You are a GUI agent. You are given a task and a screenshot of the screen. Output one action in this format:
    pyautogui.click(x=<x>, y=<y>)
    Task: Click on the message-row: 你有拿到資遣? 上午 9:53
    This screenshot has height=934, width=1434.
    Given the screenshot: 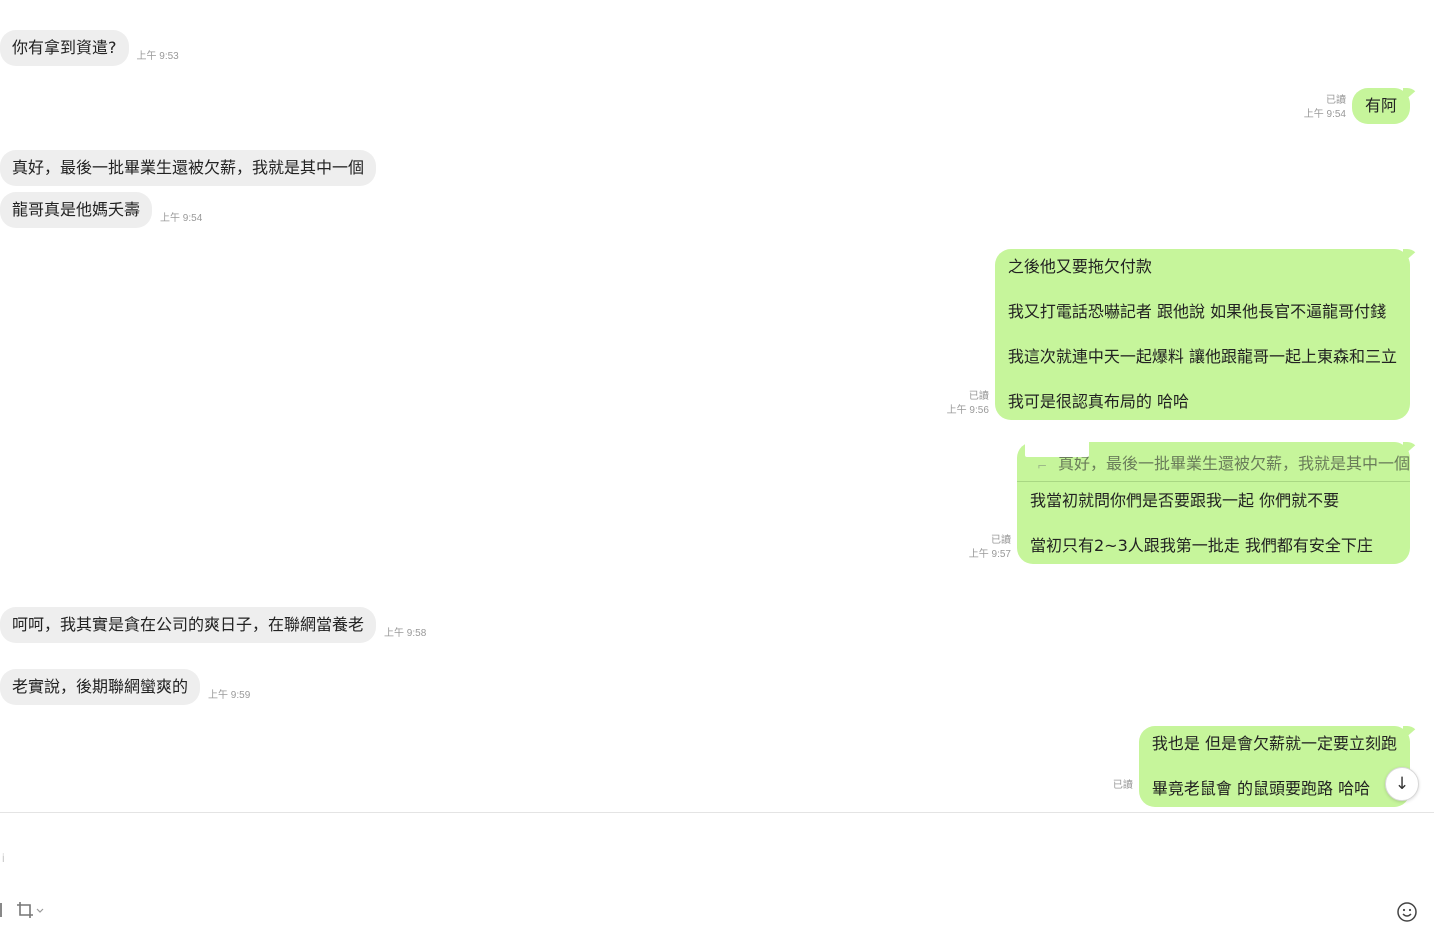 What is the action you would take?
    pyautogui.click(x=92, y=48)
    